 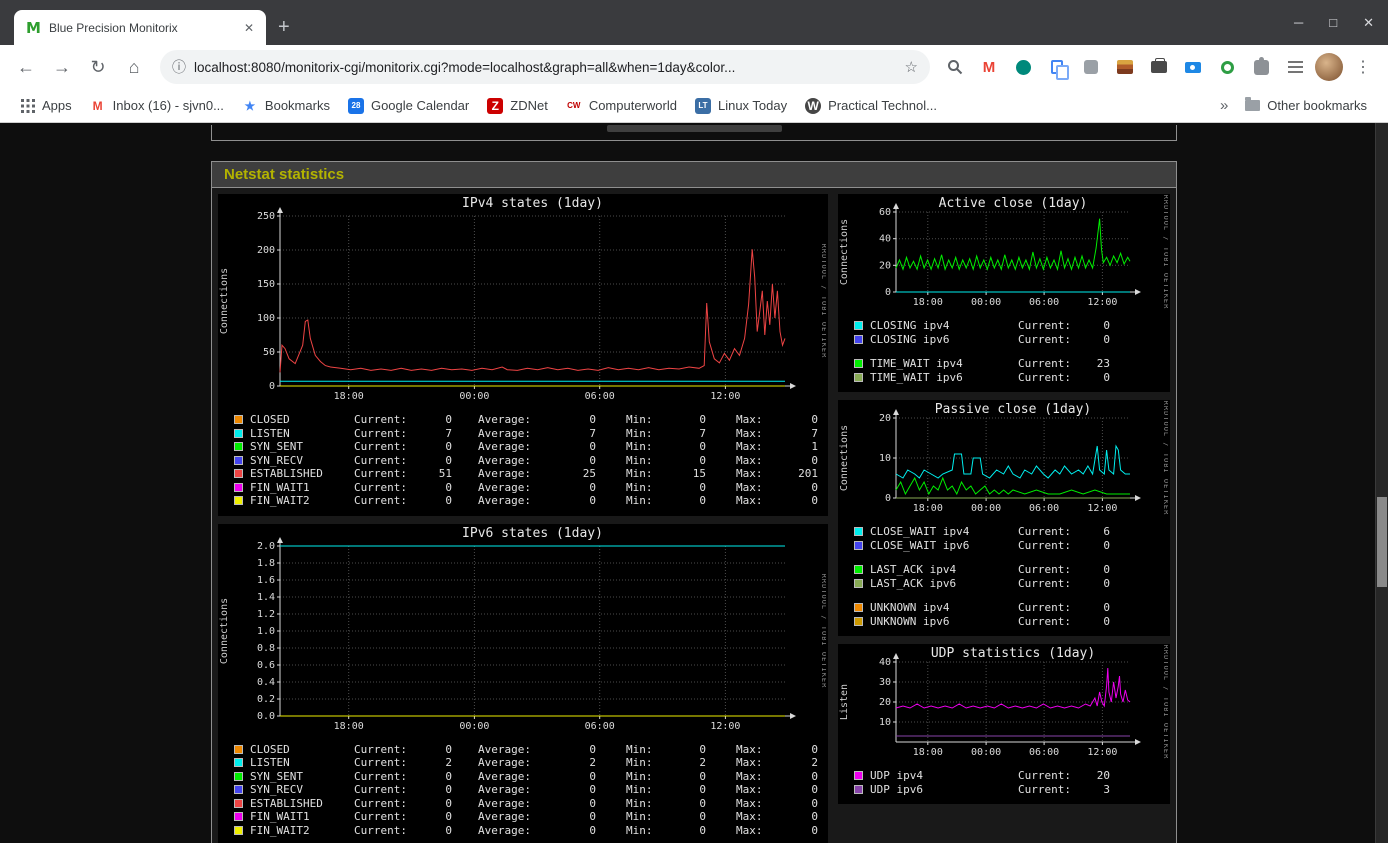 I want to click on section-title: Netstat statistics, so click(x=694, y=175).